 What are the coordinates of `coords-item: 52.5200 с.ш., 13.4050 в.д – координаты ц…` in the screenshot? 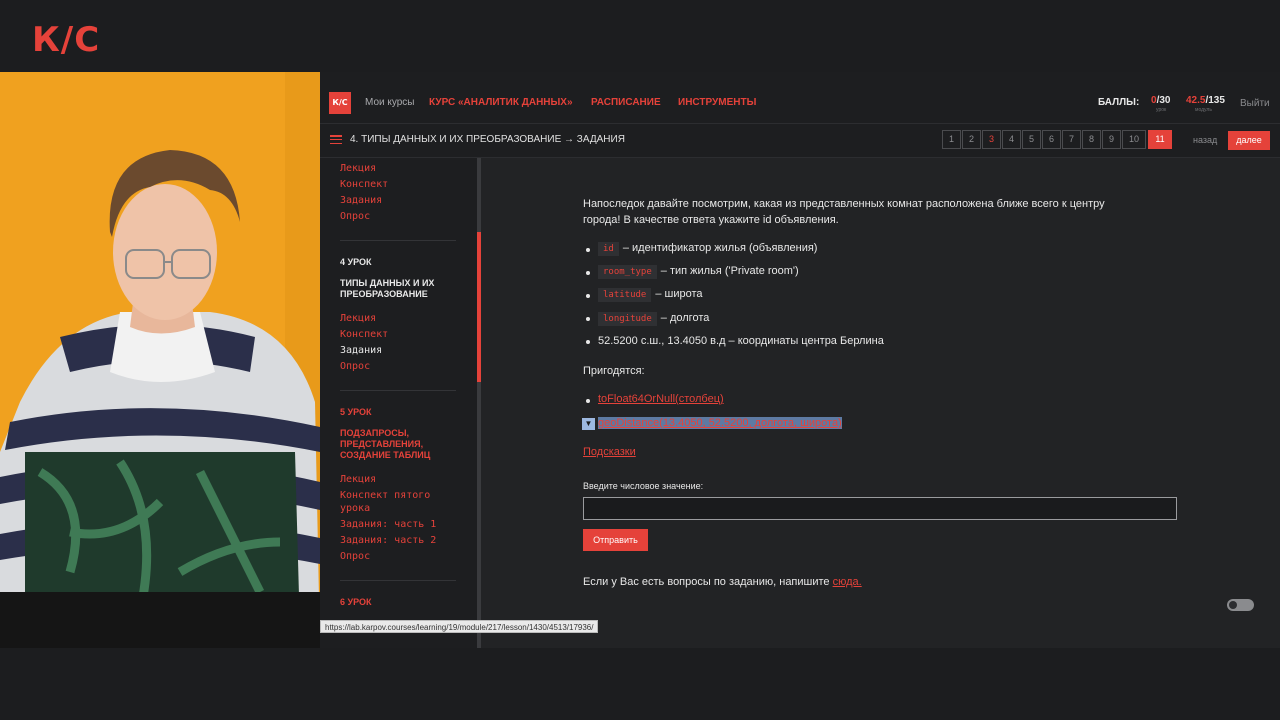 It's located at (741, 341).